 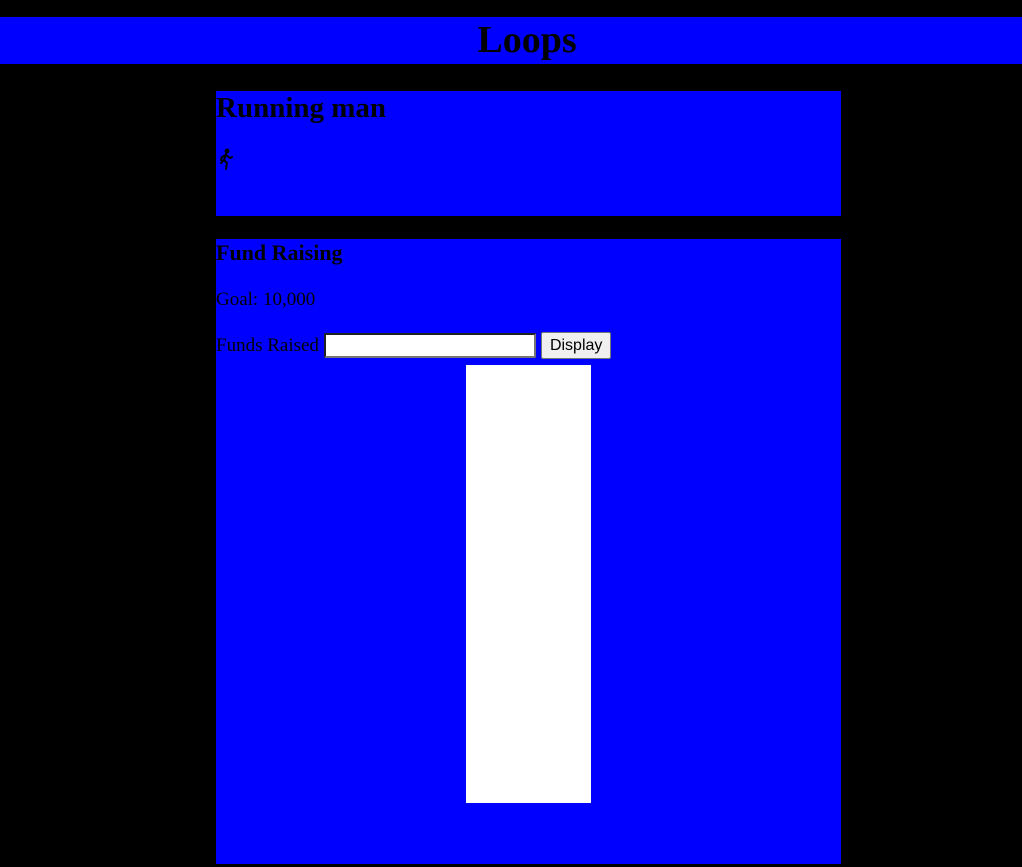 I want to click on goal-text: Goal: 10,000, so click(x=266, y=299).